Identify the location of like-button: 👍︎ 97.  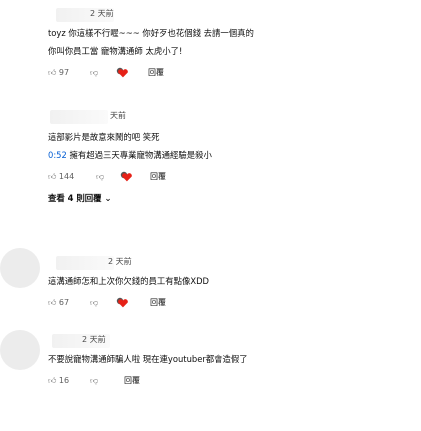
(58, 73).